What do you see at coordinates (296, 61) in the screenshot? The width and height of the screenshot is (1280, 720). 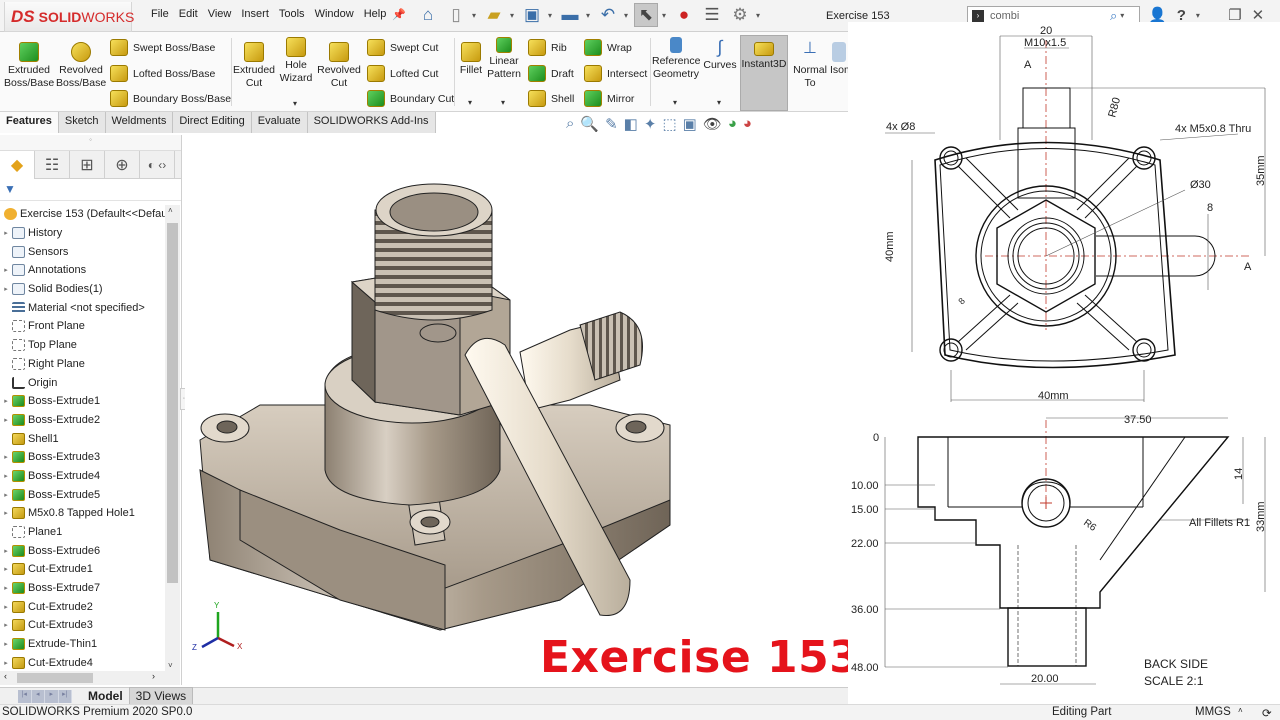 I see `hole-wizard-button: Hole Wizard` at bounding box center [296, 61].